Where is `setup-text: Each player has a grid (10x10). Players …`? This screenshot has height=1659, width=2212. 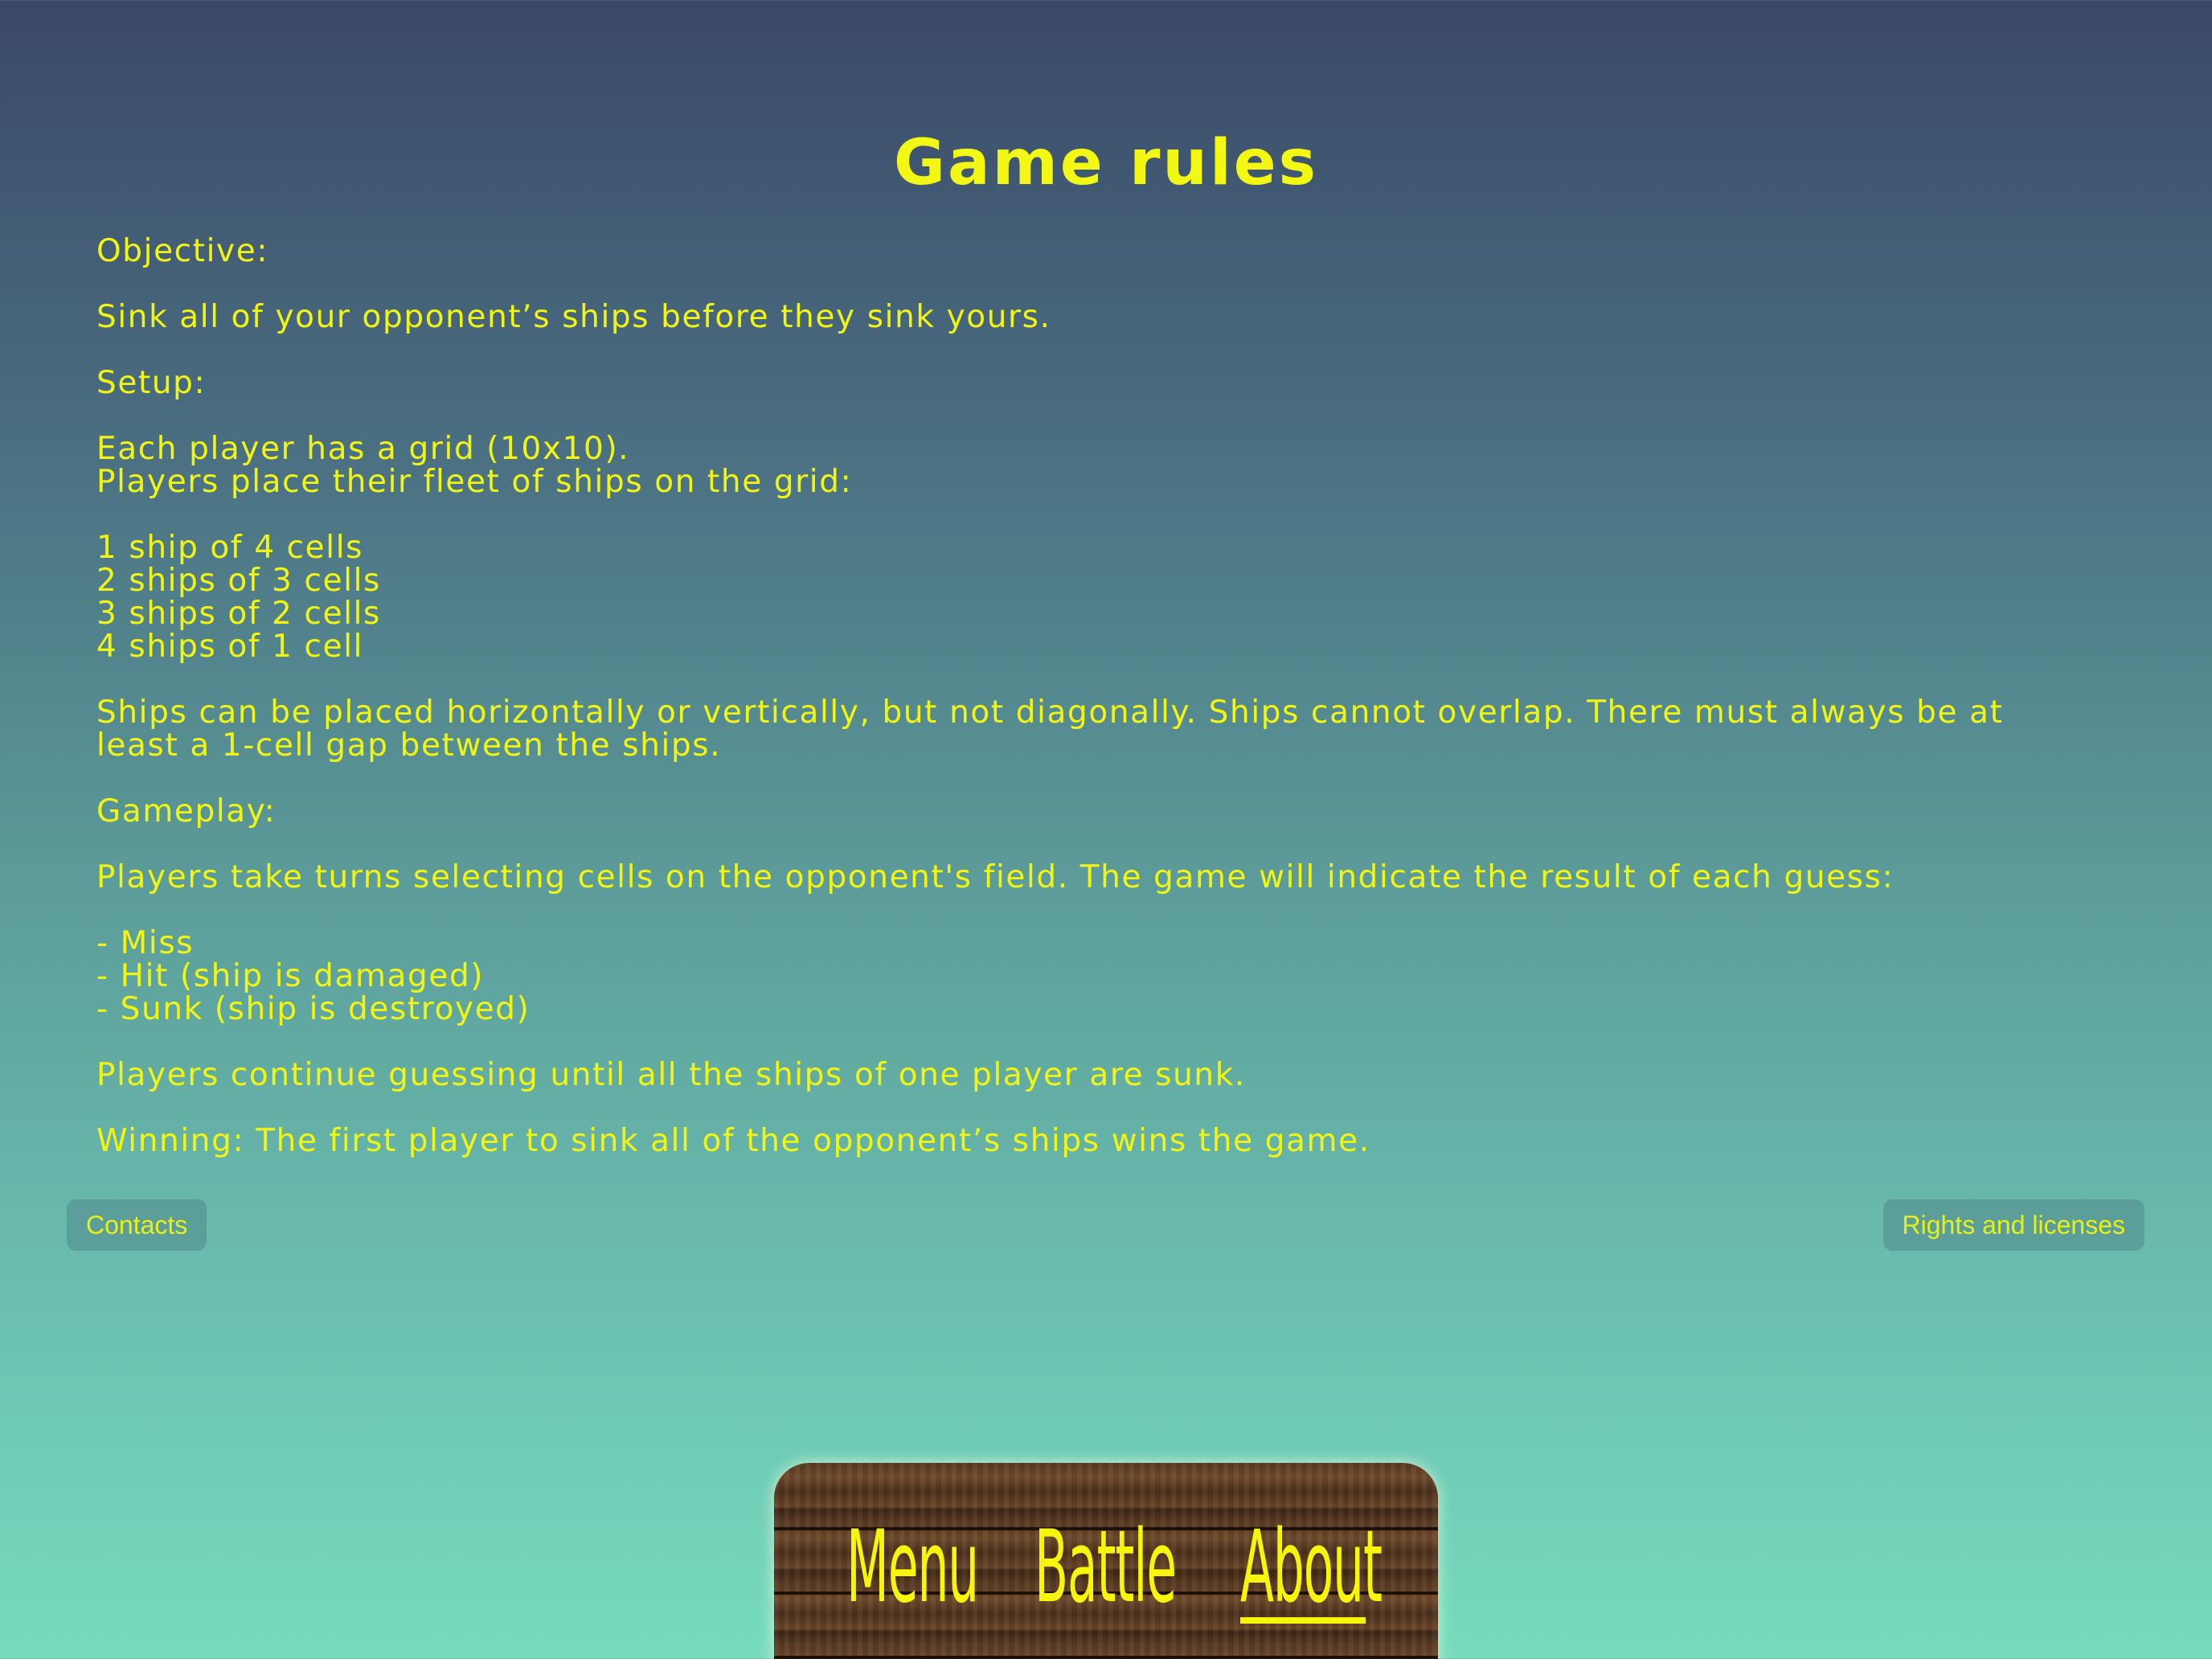 setup-text: Each player has a grid (10x10). Players … is located at coordinates (1109, 465).